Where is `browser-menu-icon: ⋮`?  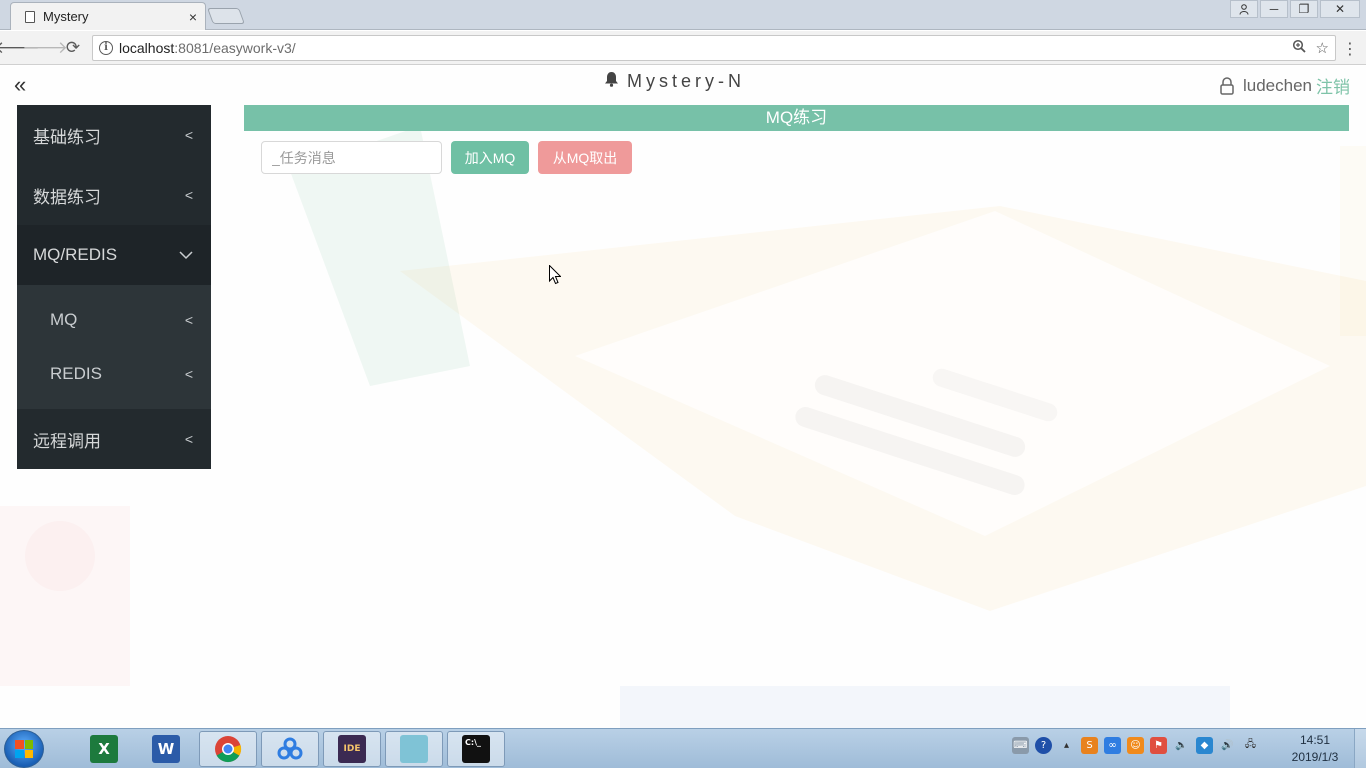 browser-menu-icon: ⋮ is located at coordinates (1350, 49).